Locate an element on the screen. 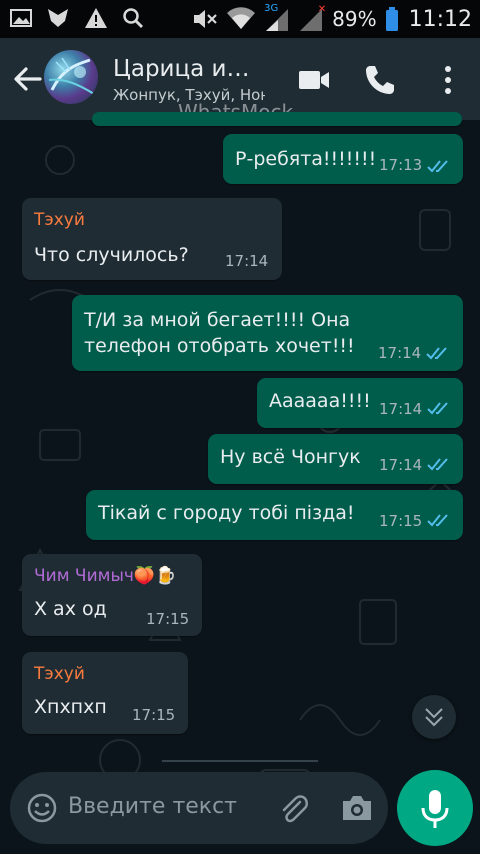 The image size is (480, 854). scroll-to-bottom-button is located at coordinates (434, 717).